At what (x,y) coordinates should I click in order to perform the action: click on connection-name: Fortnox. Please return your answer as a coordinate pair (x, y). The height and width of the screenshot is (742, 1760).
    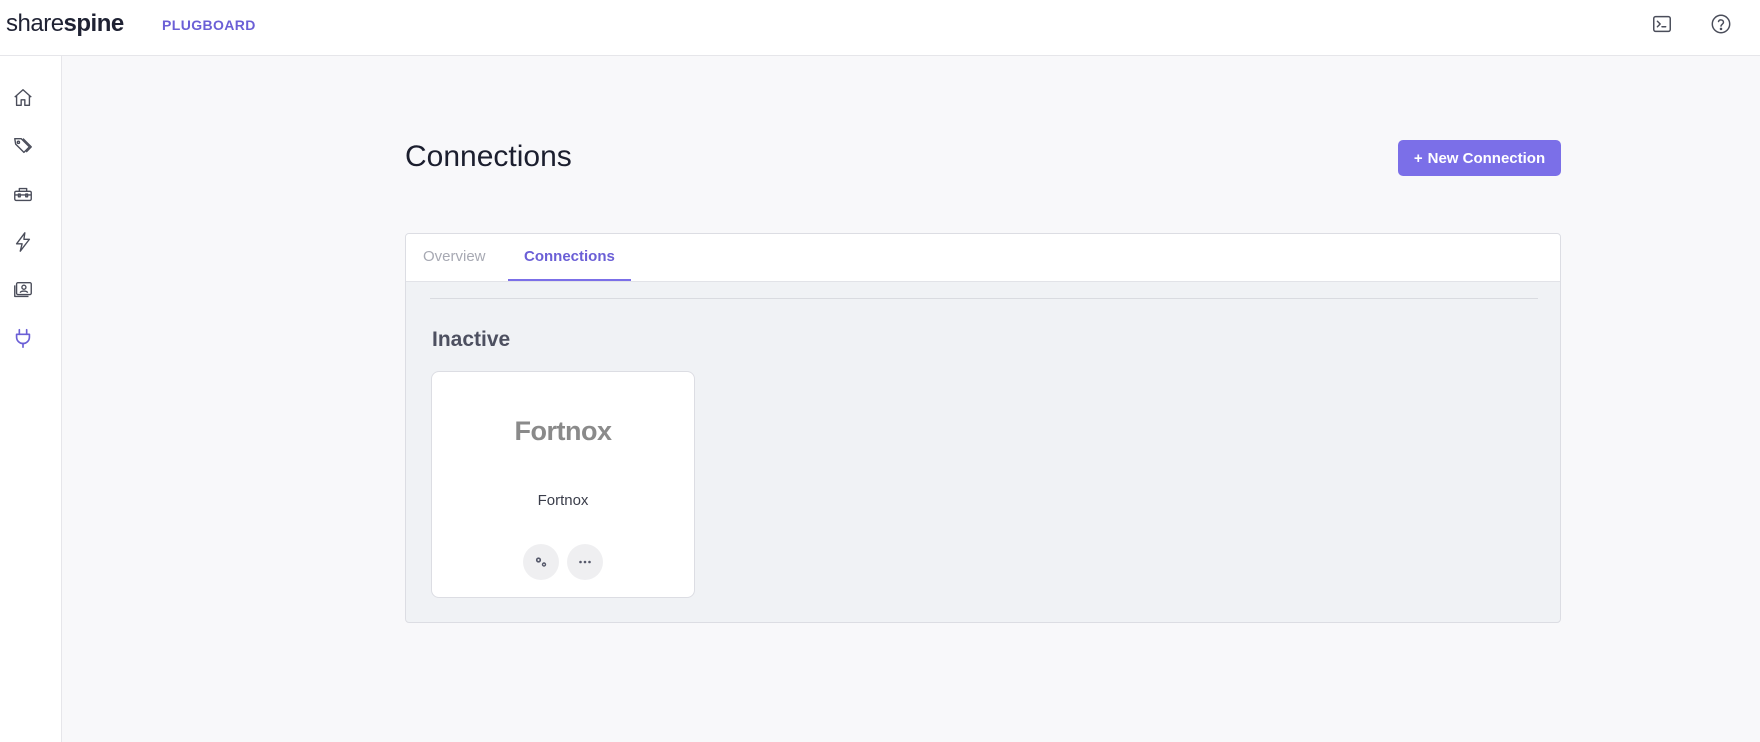
    Looking at the image, I should click on (563, 500).